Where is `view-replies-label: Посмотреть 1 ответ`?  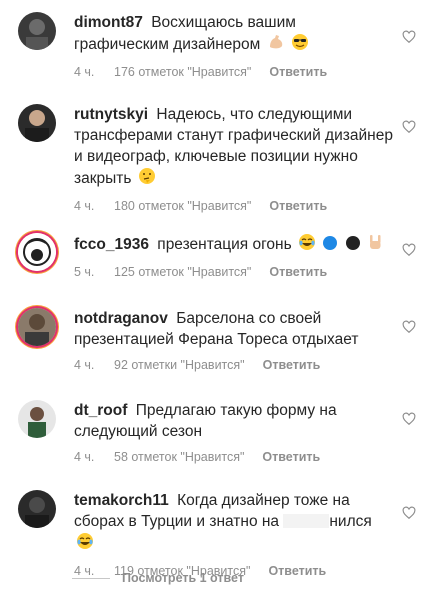
view-replies-label: Посмотреть 1 ответ is located at coordinates (183, 578).